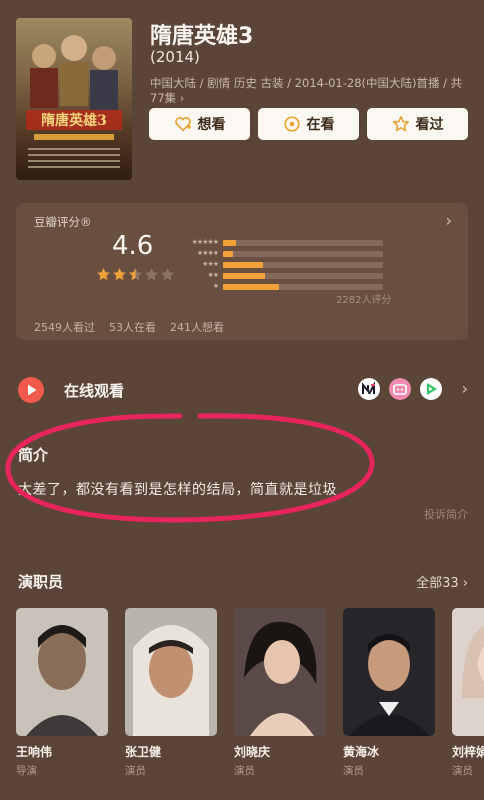  I want to click on distribution-stars-label: ★★★, so click(210, 264).